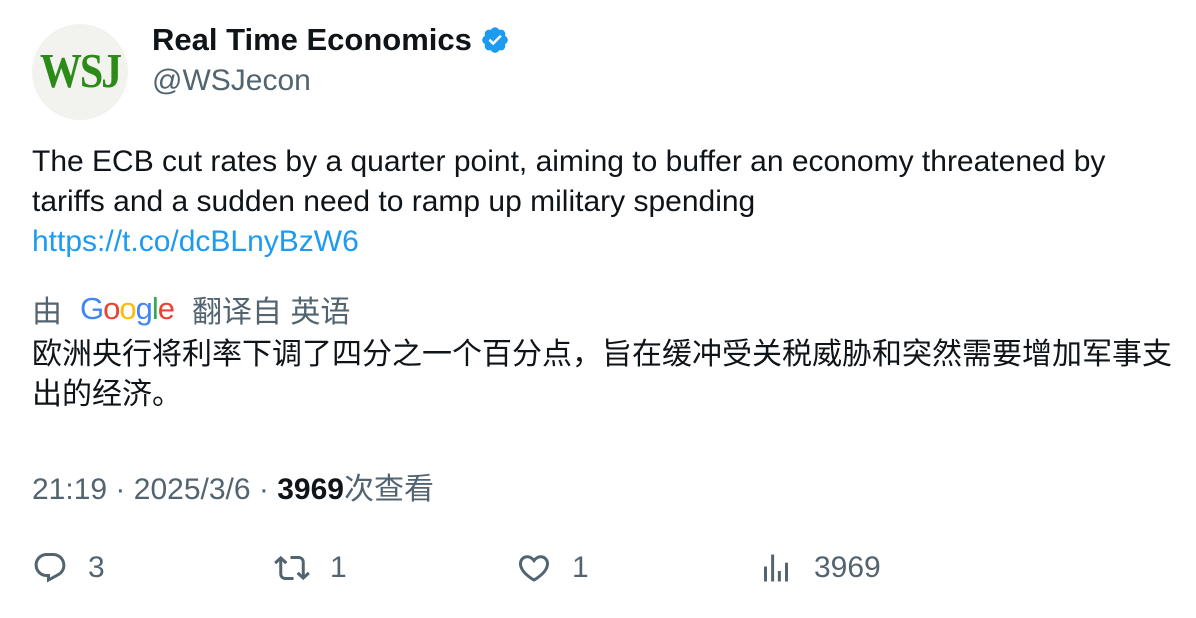 This screenshot has width=1196, height=618. What do you see at coordinates (312, 40) in the screenshot?
I see `display-name: Real Time Economics` at bounding box center [312, 40].